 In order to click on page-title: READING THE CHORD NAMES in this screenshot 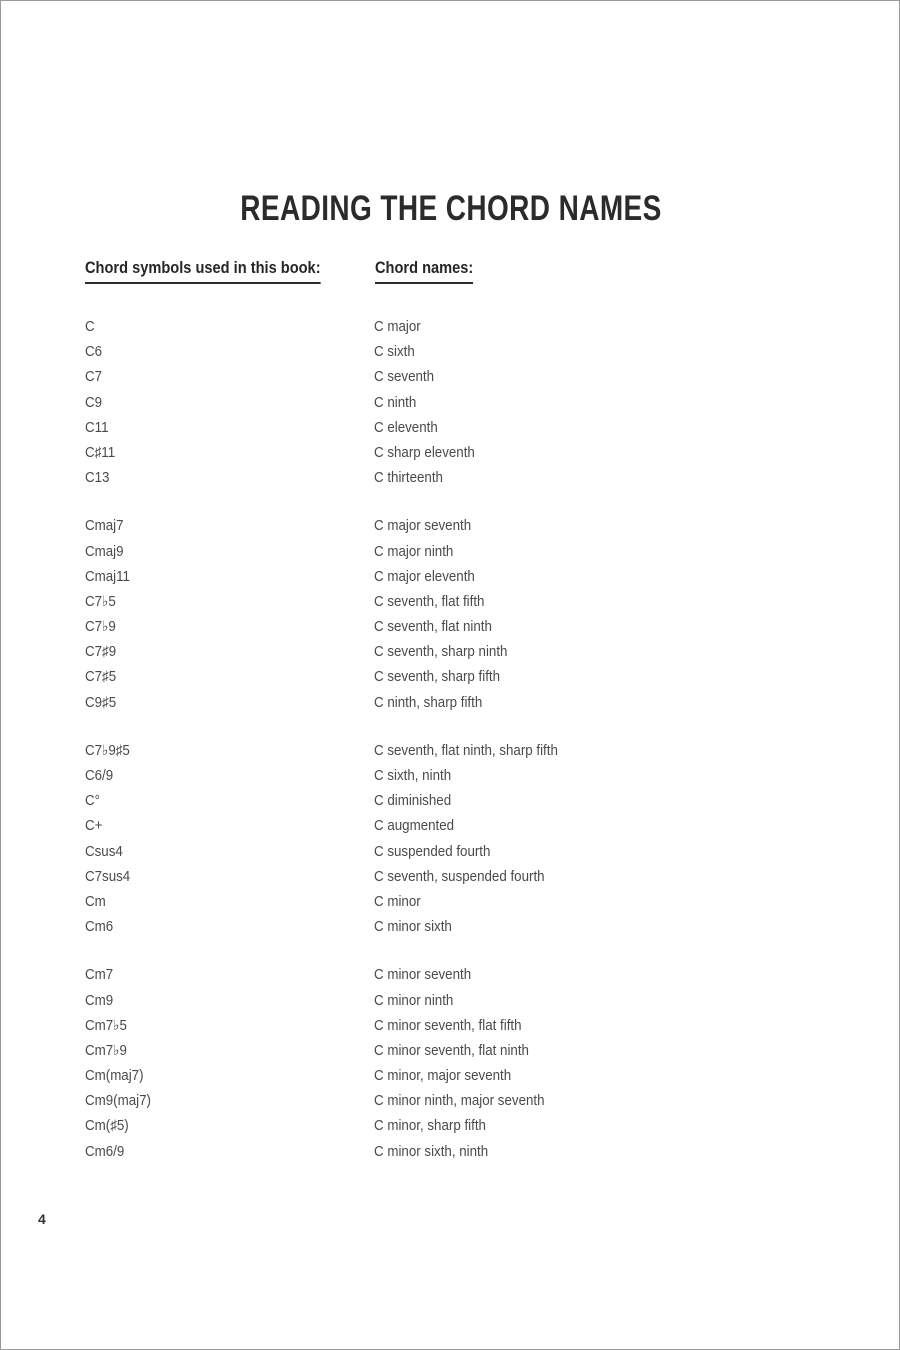, I will do `click(451, 209)`.